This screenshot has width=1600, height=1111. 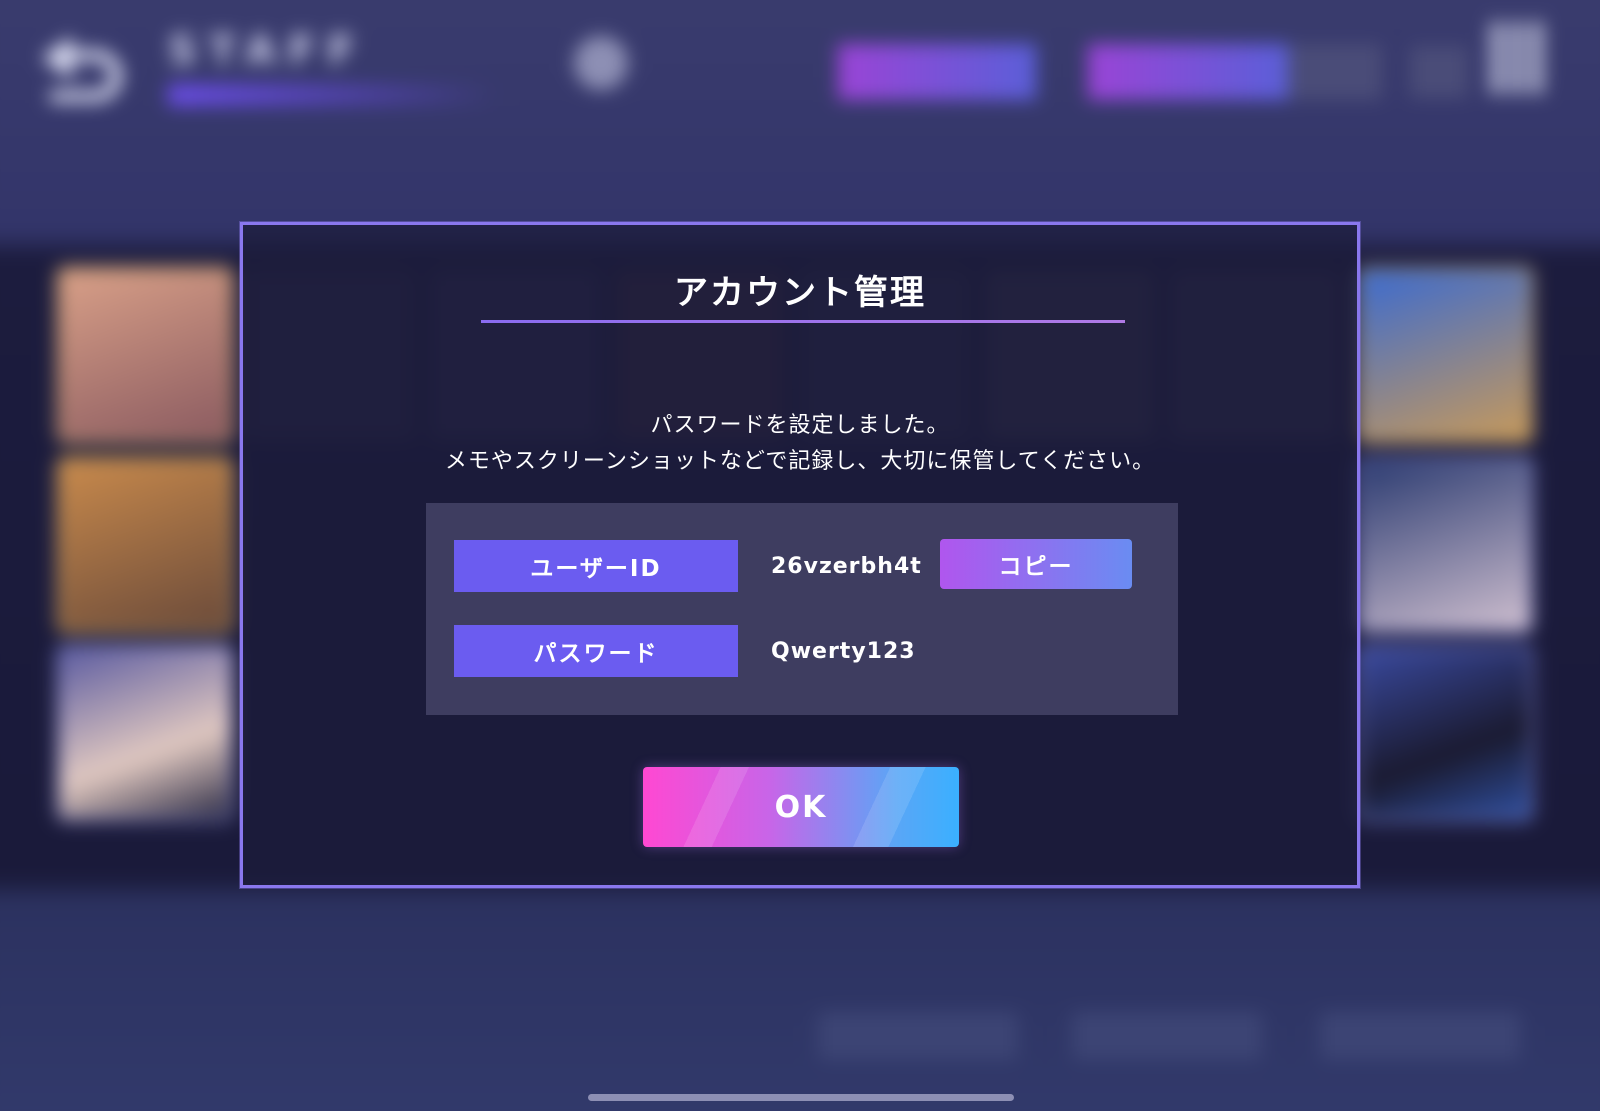 What do you see at coordinates (596, 651) in the screenshot?
I see `password-label: パスワード` at bounding box center [596, 651].